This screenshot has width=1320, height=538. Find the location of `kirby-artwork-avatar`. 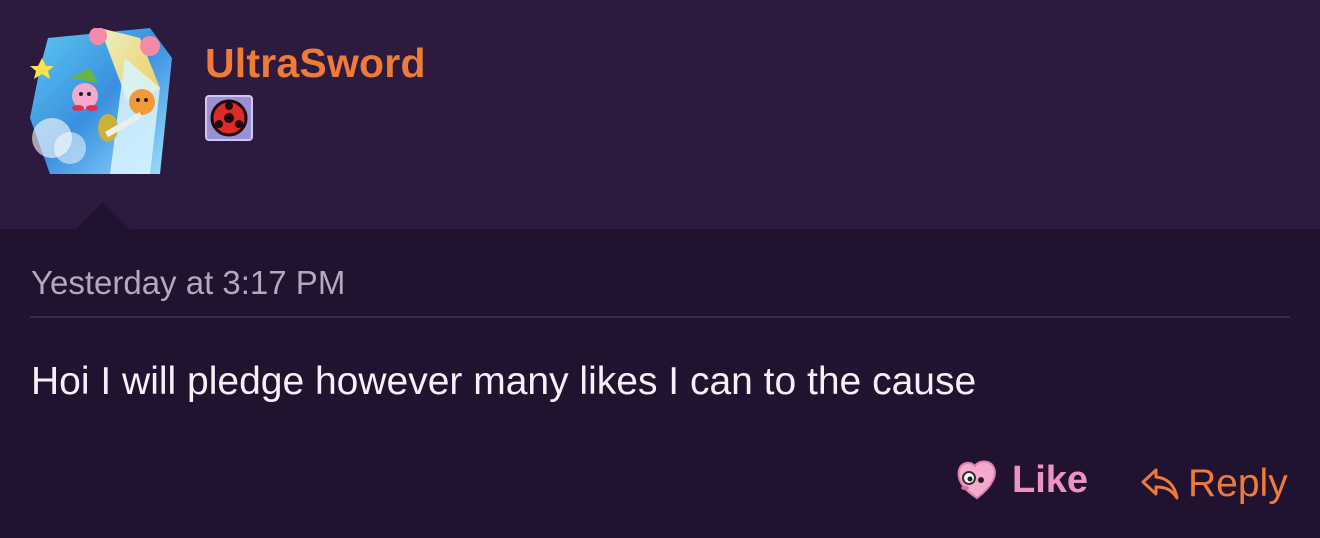

kirby-artwork-avatar is located at coordinates (101, 101).